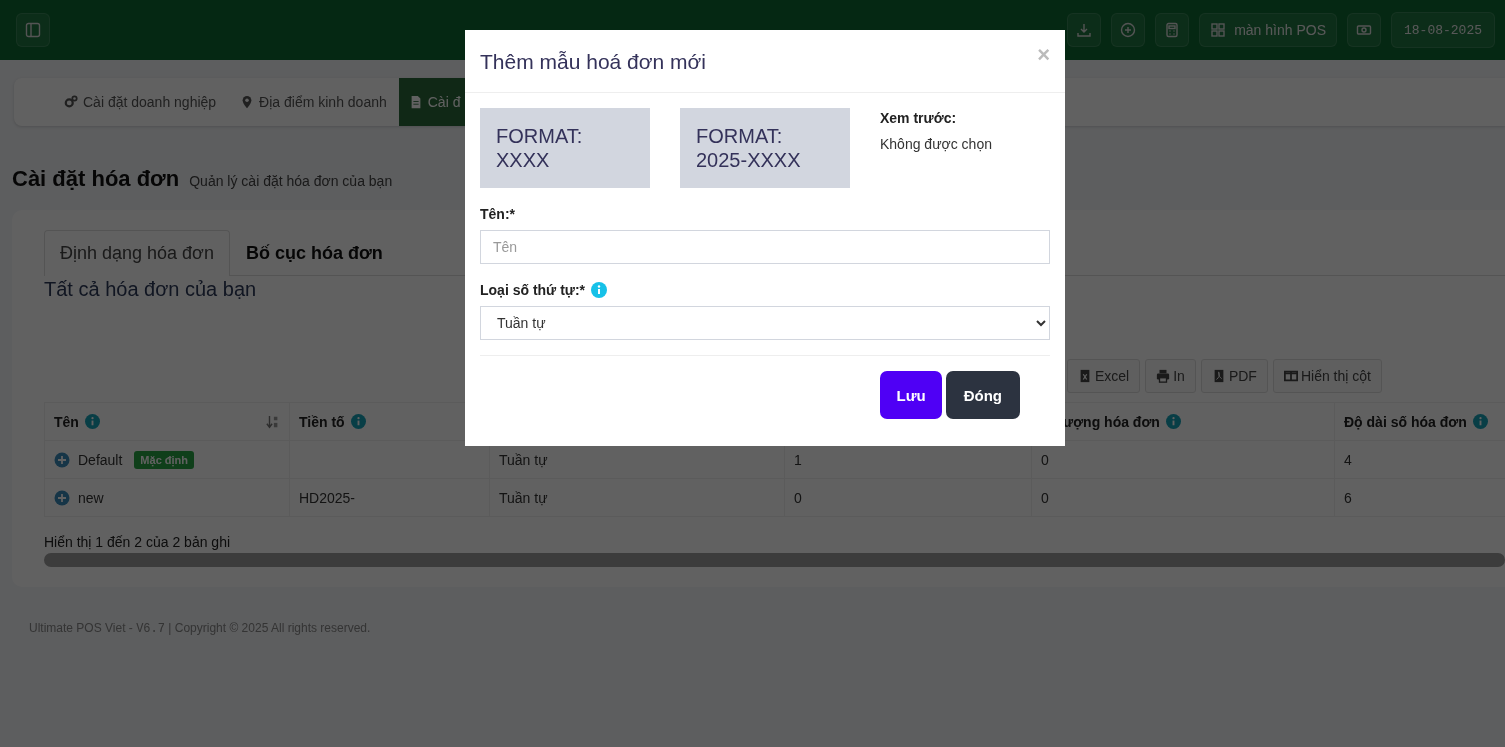 Image resolution: width=1505 pixels, height=747 pixels. Describe the element at coordinates (774, 560) in the screenshot. I see `scrollbar` at that location.